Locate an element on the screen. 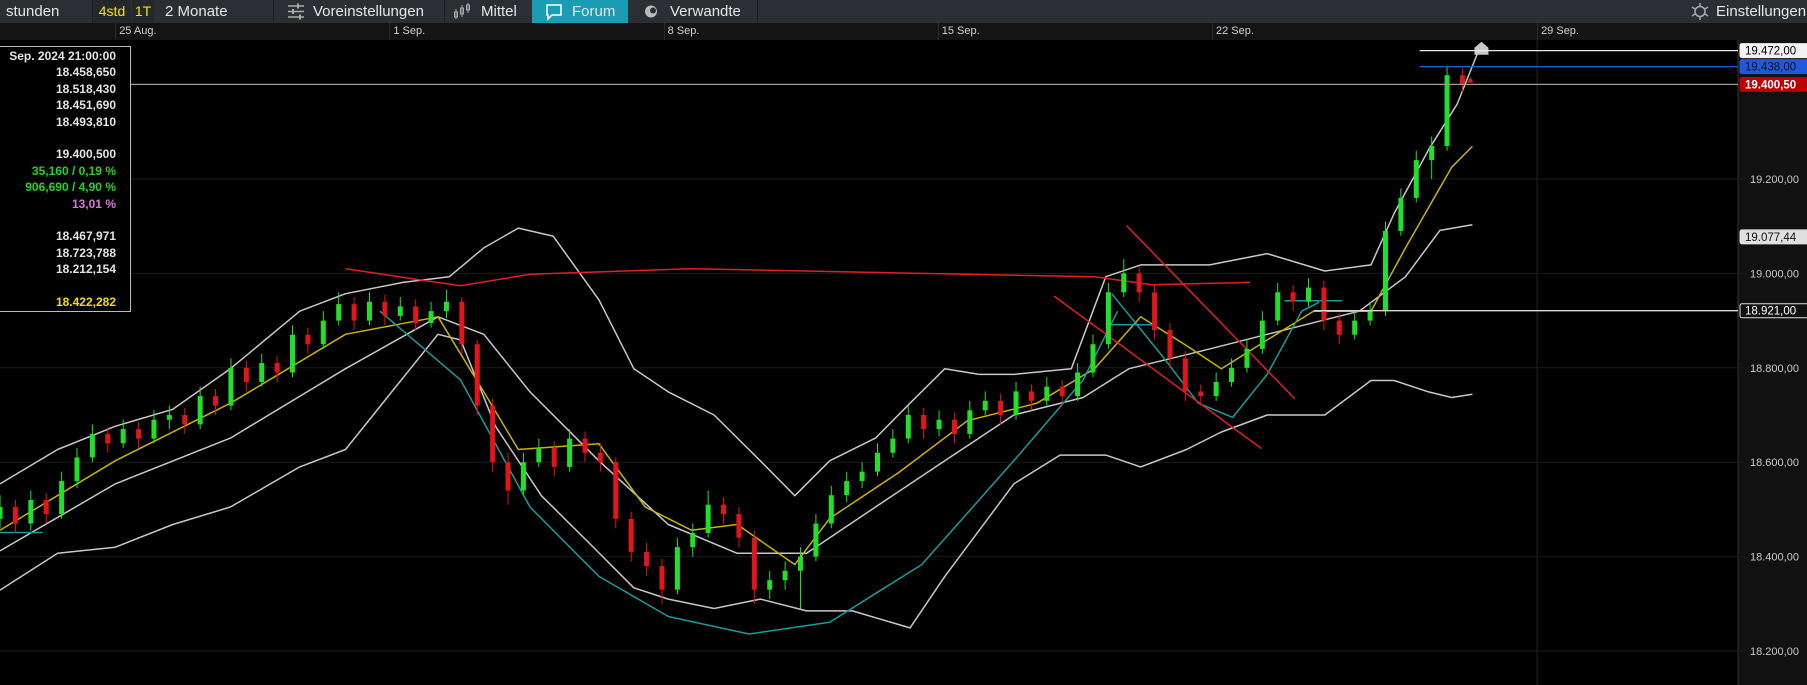 The image size is (1807, 685). databox-row: 18.458,650 is located at coordinates (85, 72).